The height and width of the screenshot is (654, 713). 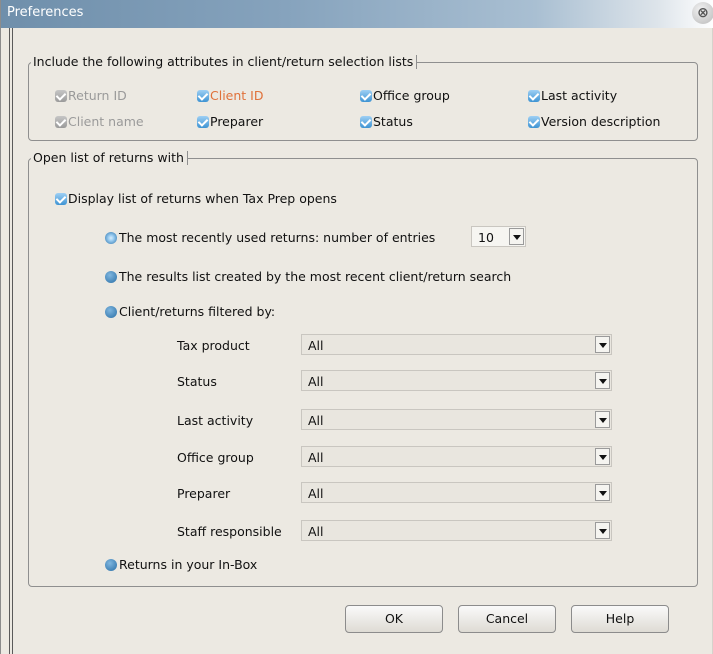 What do you see at coordinates (456, 419) in the screenshot?
I see `filter-dropdown-last-activity: All` at bounding box center [456, 419].